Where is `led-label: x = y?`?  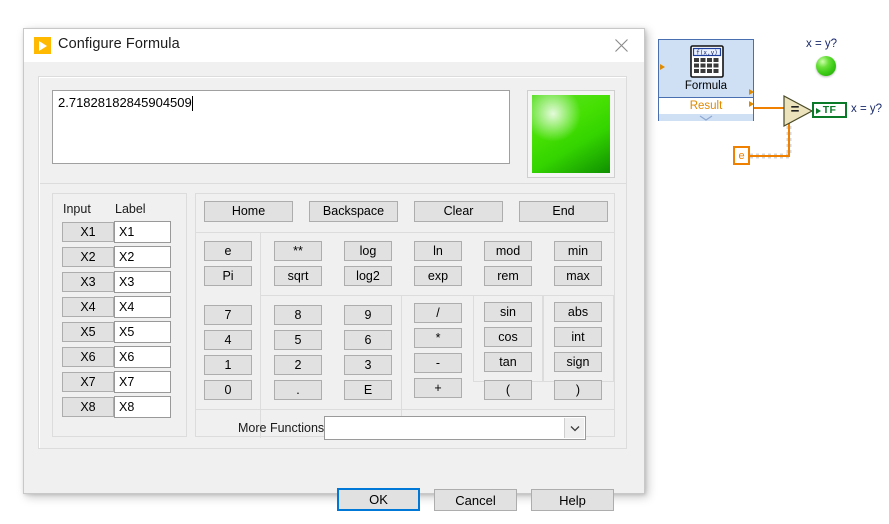
led-label: x = y? is located at coordinates (822, 44).